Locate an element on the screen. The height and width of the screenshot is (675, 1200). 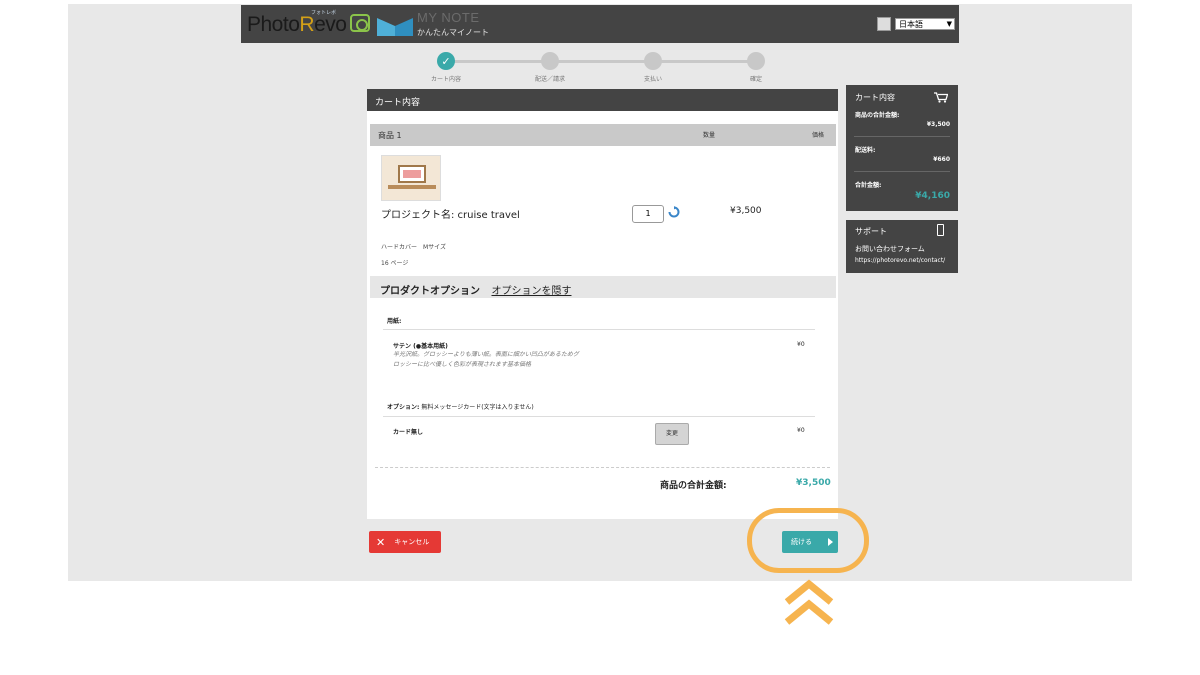
item-column-header: 商品 1 is located at coordinates (390, 135).